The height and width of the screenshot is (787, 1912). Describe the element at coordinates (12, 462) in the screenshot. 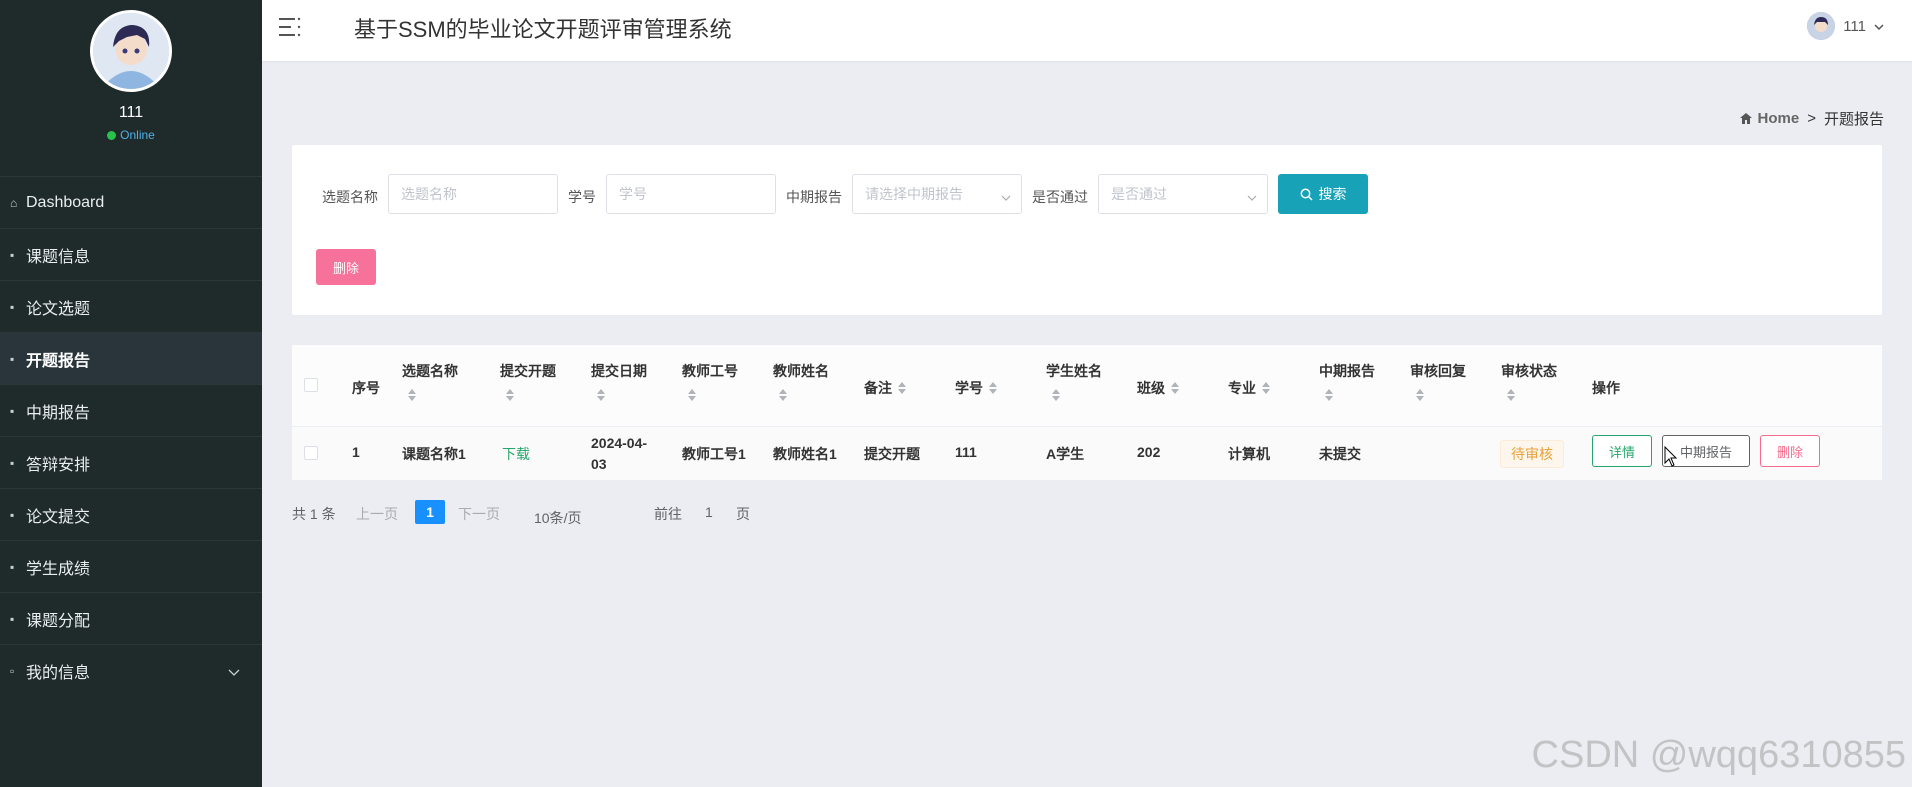

I see `calendar-icon: ▪` at that location.